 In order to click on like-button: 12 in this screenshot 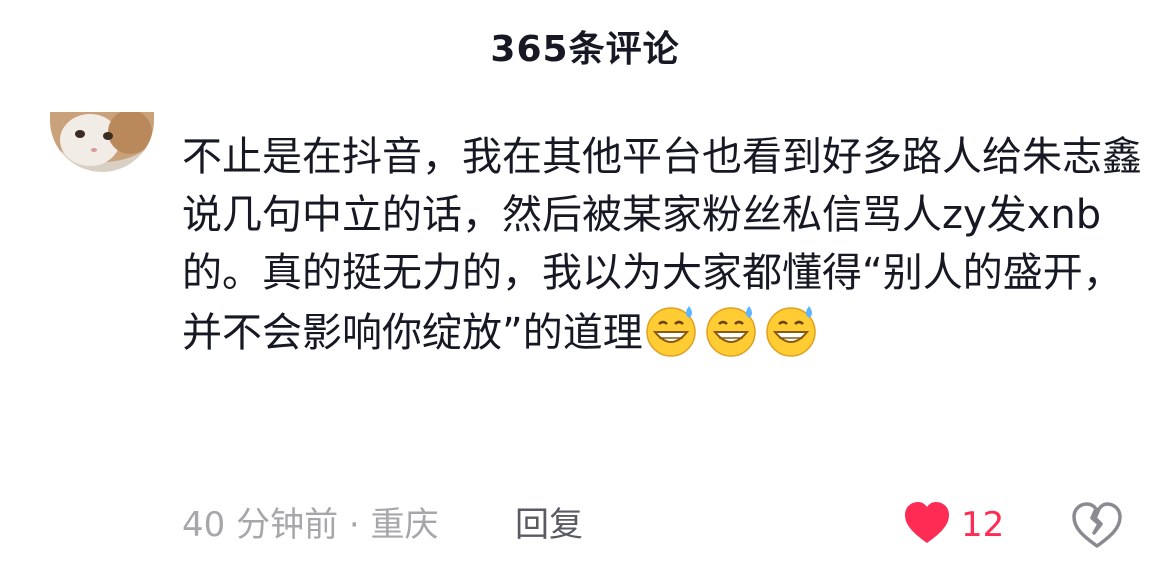, I will do `click(953, 525)`.